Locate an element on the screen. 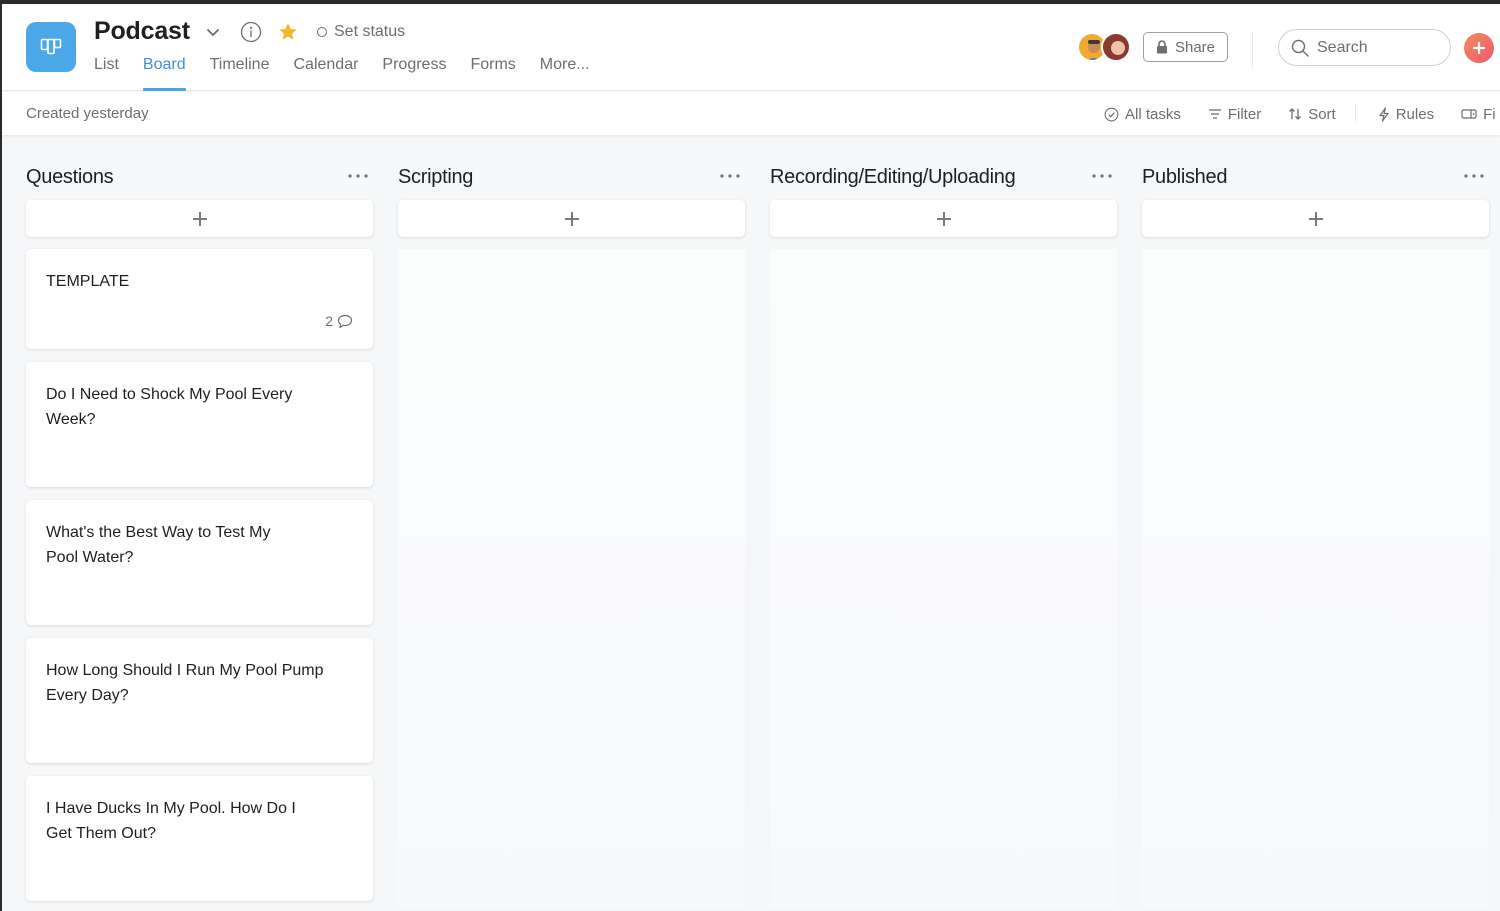 This screenshot has width=1500, height=911. column-header: Recording/Editing/Uploading is located at coordinates (943, 177).